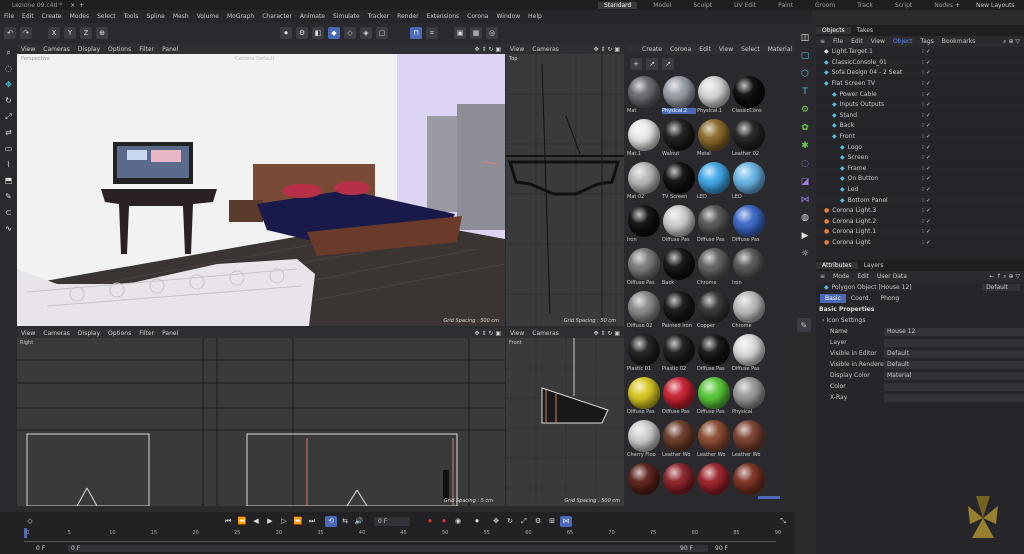 The image size is (1024, 554). What do you see at coordinates (56, 49) in the screenshot?
I see `vp-menu-cameras: Cameras` at bounding box center [56, 49].